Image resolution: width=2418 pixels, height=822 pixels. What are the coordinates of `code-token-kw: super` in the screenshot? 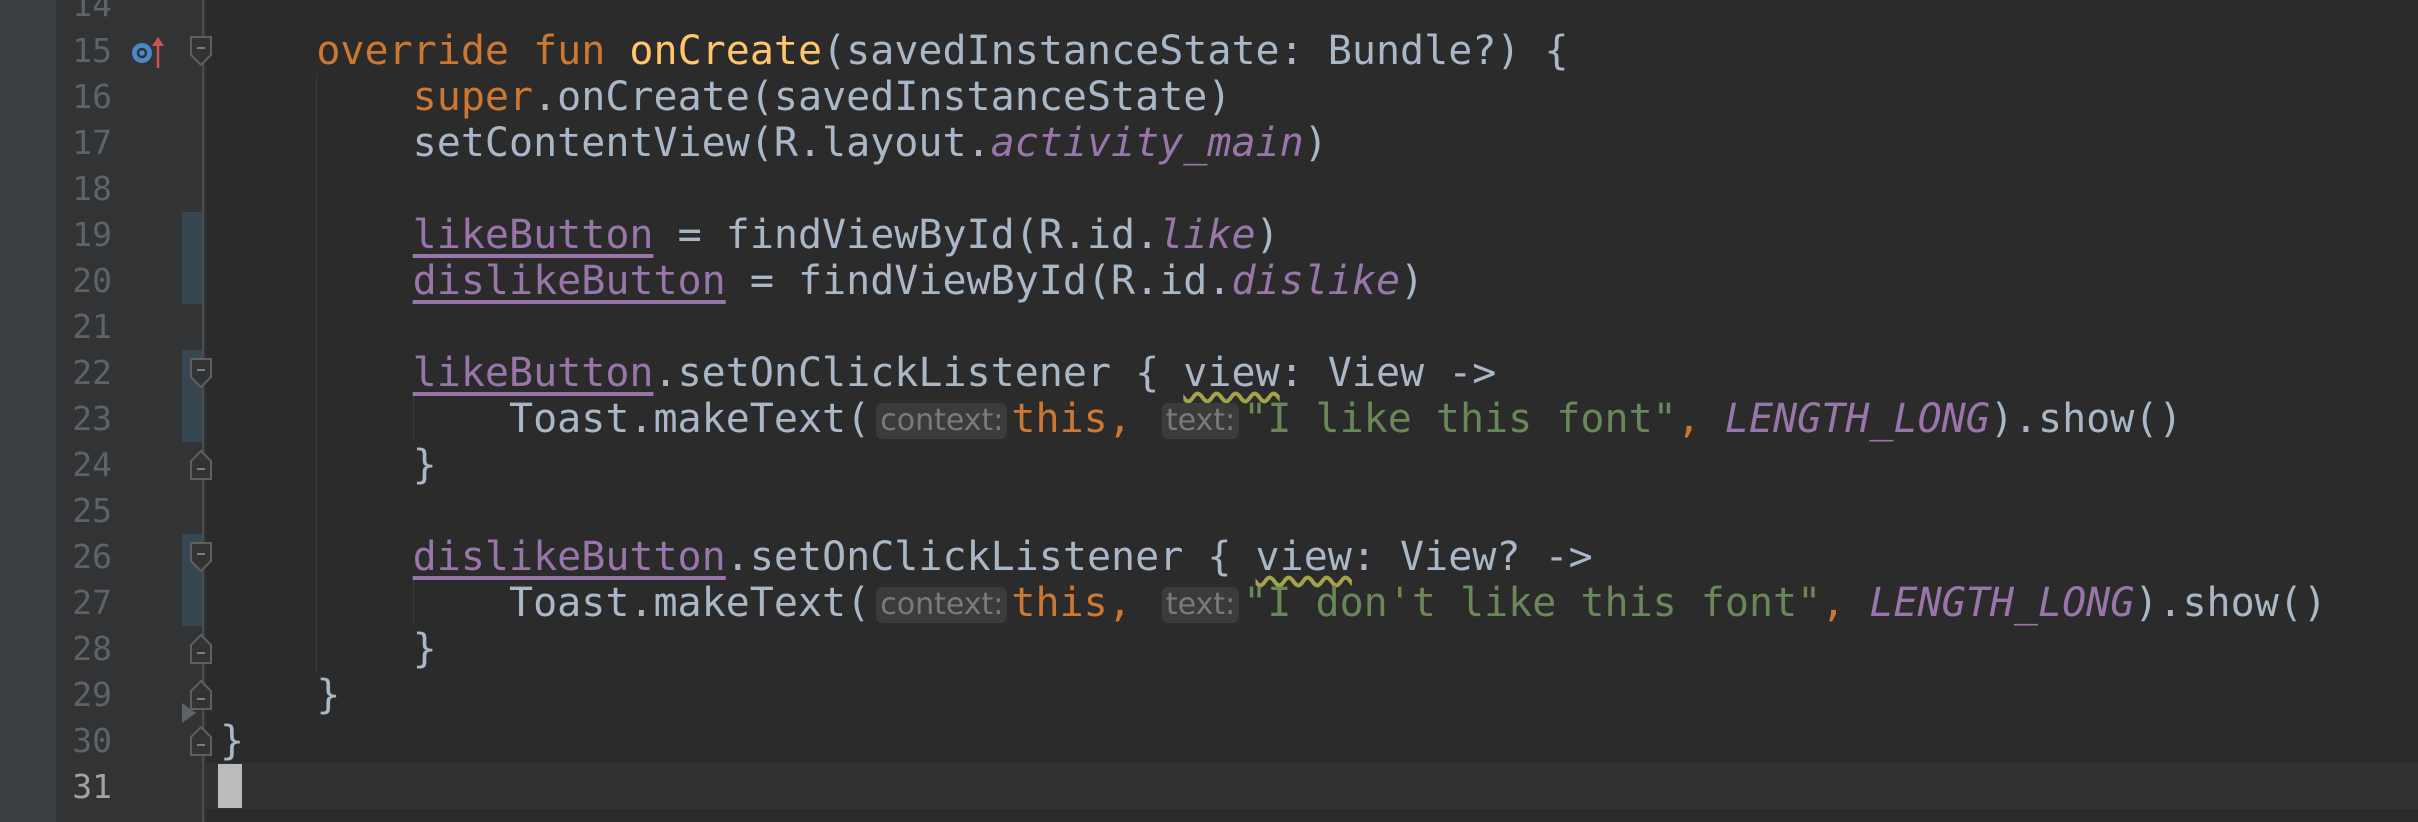 It's located at (473, 97).